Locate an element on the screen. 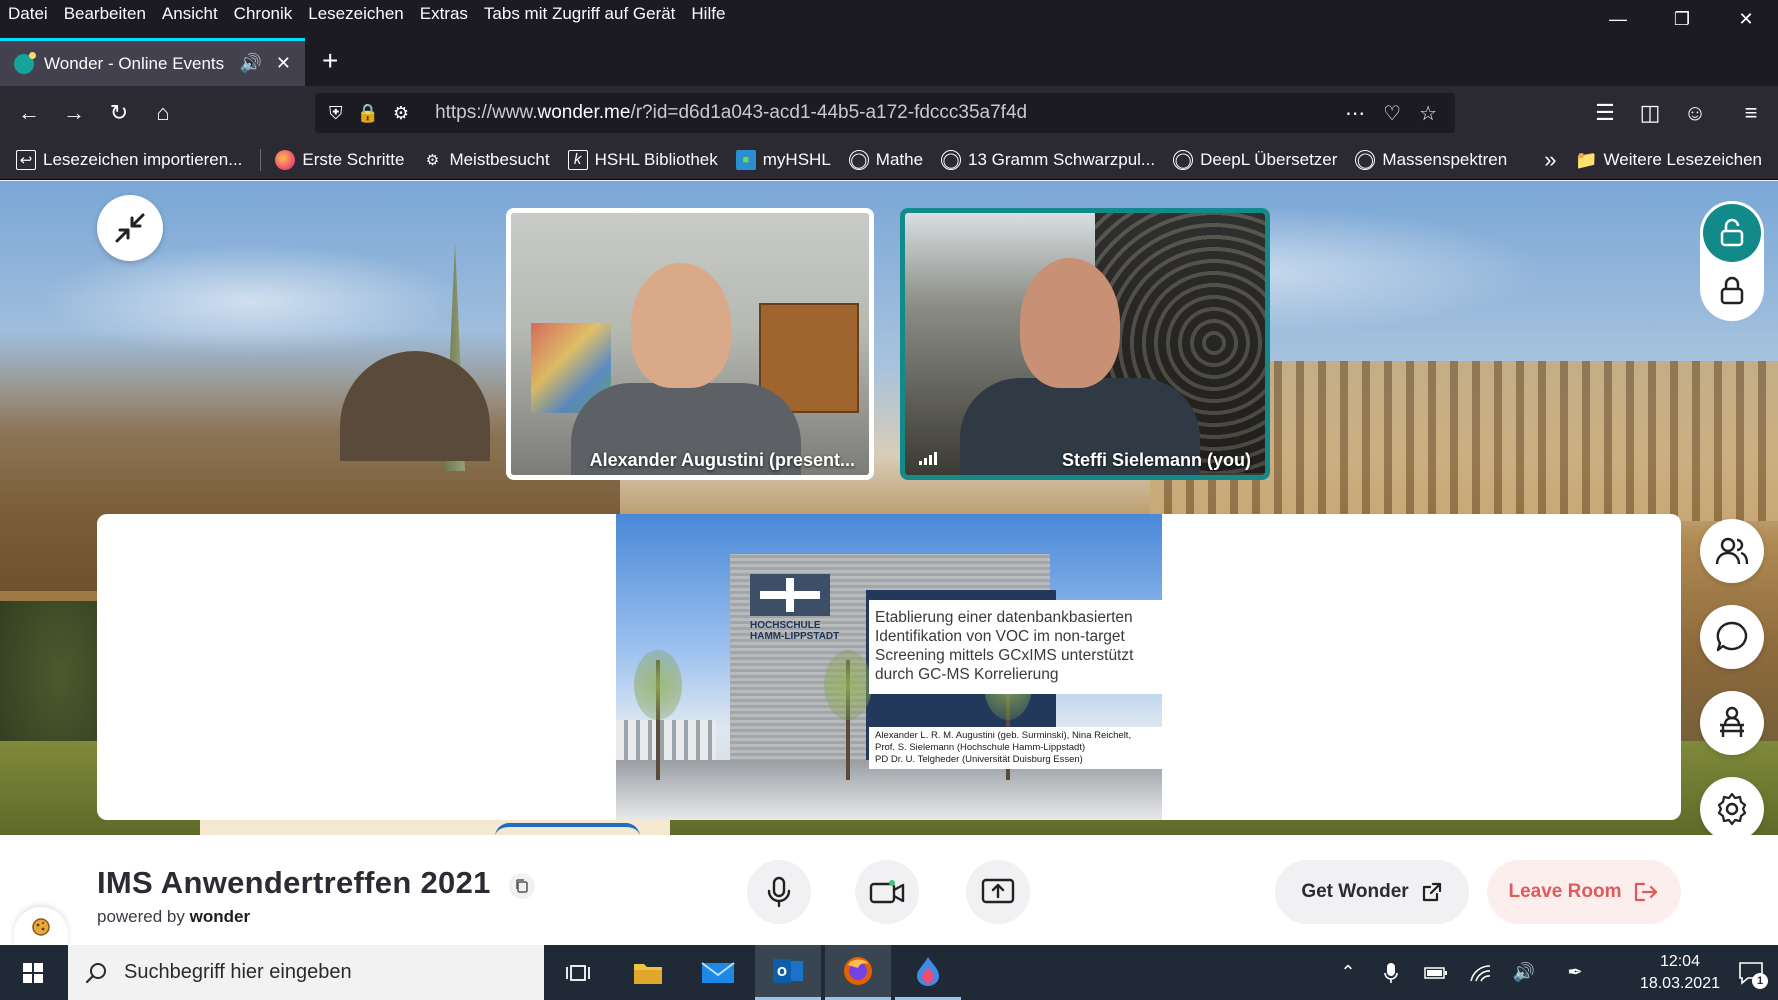 The image size is (1778, 1000). speaker-icon: 🔊 is located at coordinates (250, 63).